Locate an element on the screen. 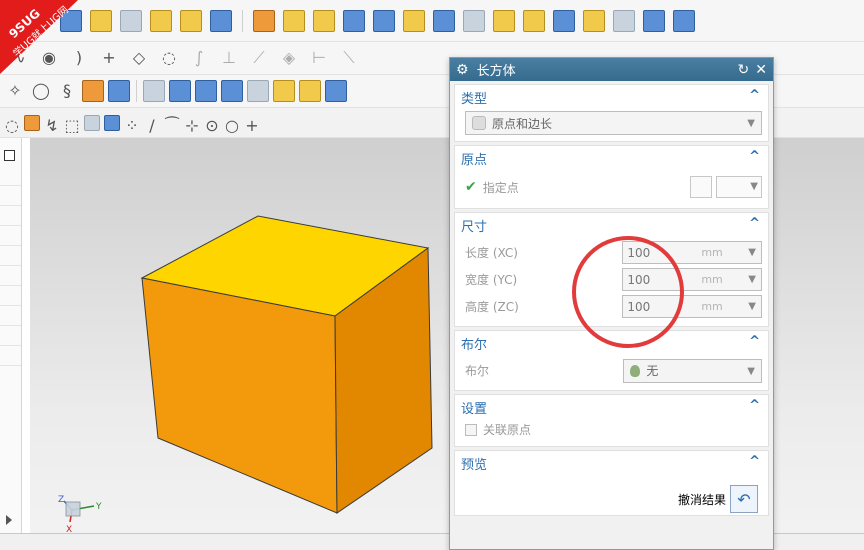 The image size is (864, 550). array-icon is located at coordinates (324, 20).